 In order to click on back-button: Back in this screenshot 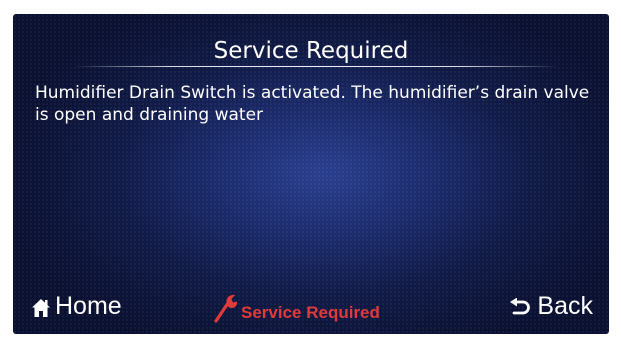, I will do `click(551, 306)`.